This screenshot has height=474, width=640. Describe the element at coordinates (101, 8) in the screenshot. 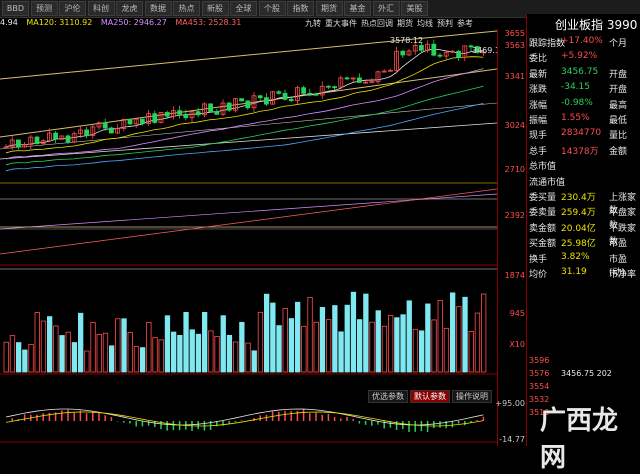

I see `toolbar-button-3: 科创` at that location.